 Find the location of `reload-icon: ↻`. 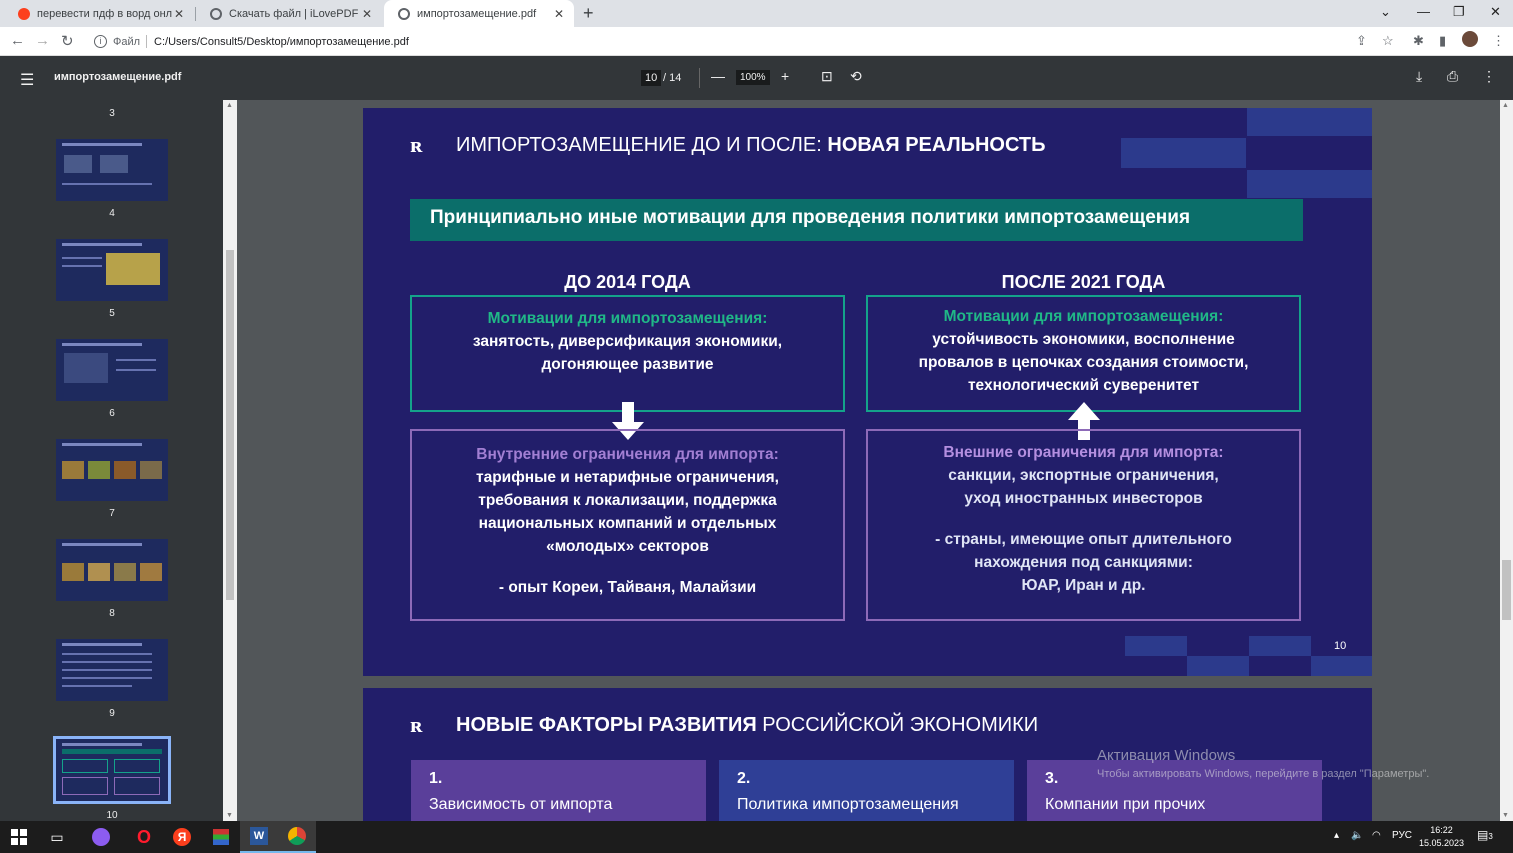

reload-icon: ↻ is located at coordinates (67, 41).